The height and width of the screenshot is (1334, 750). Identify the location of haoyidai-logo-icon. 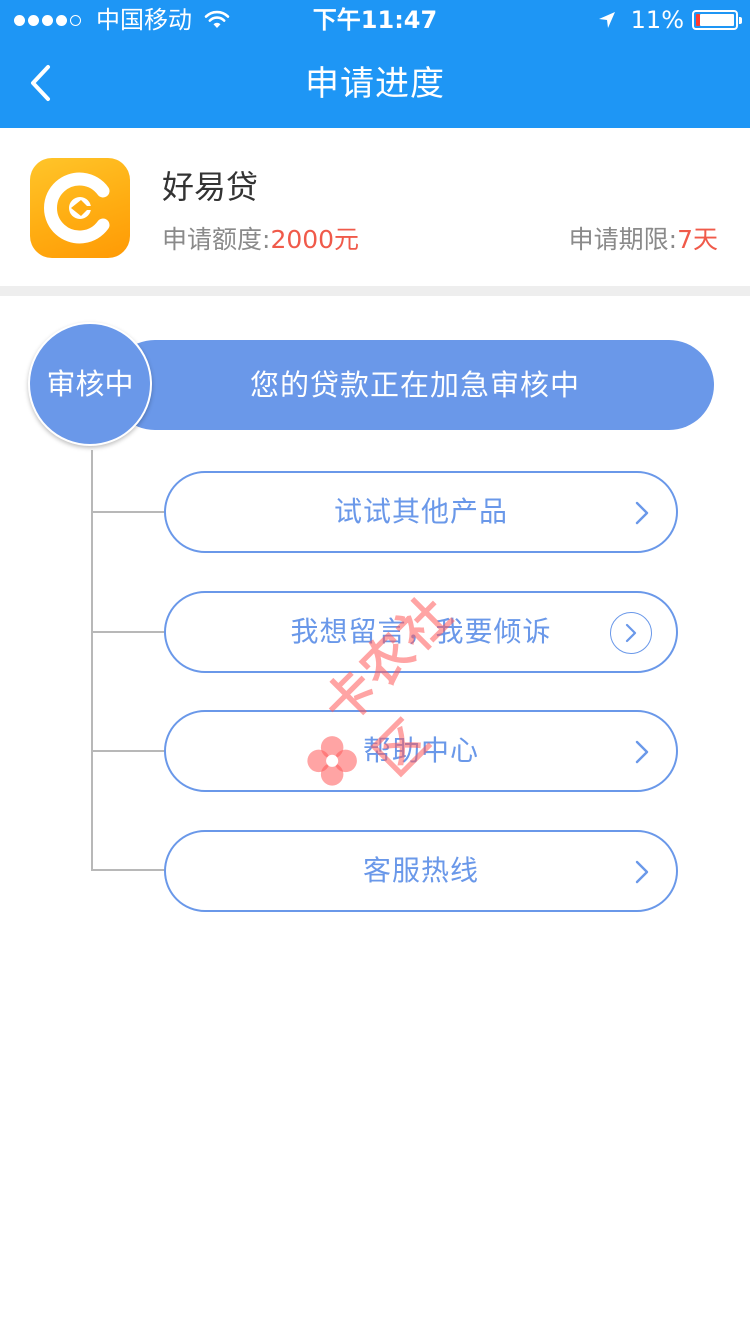
(80, 208).